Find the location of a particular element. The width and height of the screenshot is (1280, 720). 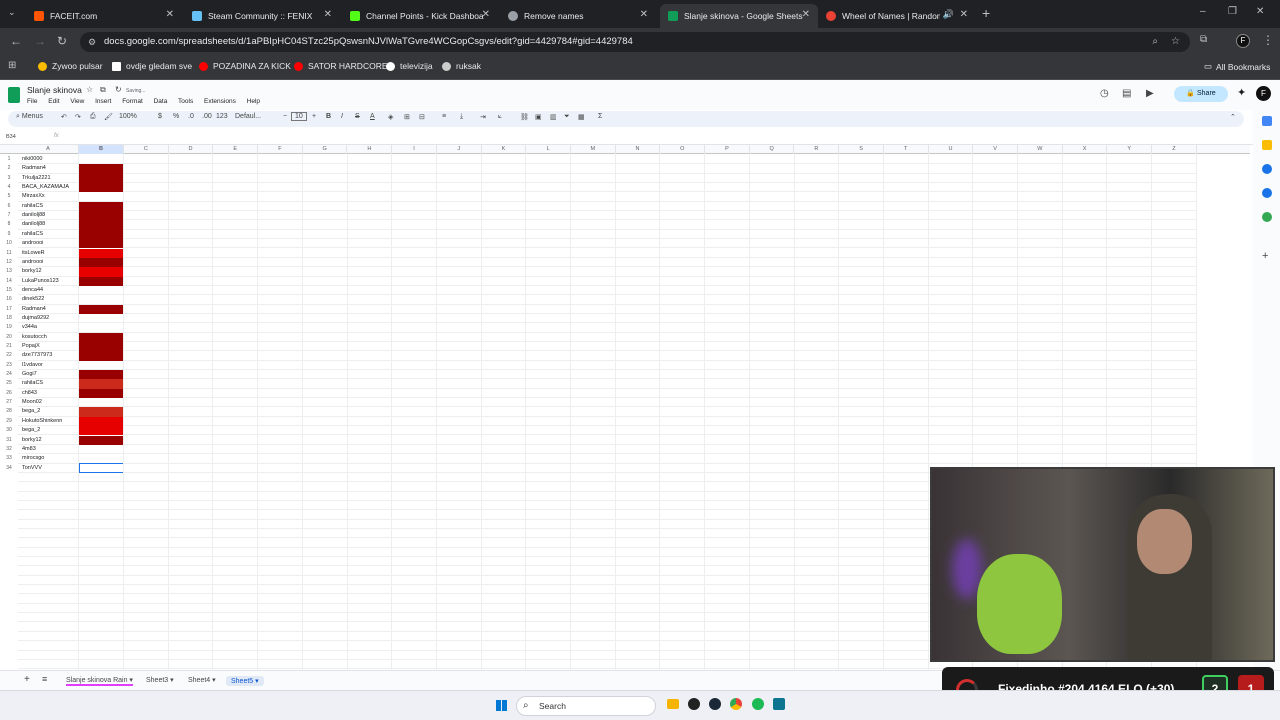

name-cell: danilolj88 is located at coordinates (33, 215).